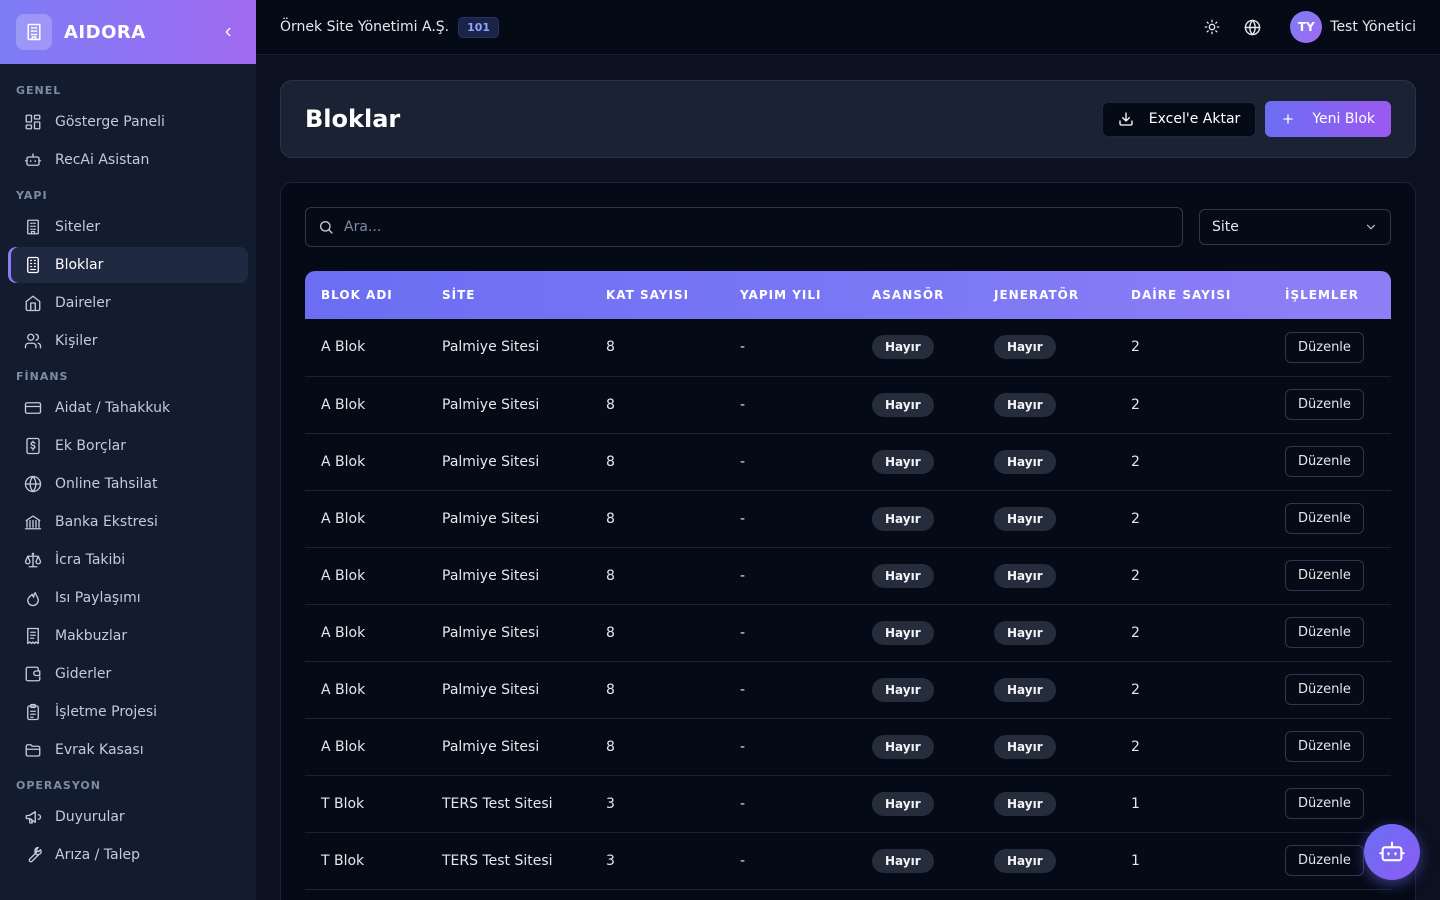 The image size is (1440, 900). What do you see at coordinates (908, 295) in the screenshot?
I see `column-header: ASANSÖR` at bounding box center [908, 295].